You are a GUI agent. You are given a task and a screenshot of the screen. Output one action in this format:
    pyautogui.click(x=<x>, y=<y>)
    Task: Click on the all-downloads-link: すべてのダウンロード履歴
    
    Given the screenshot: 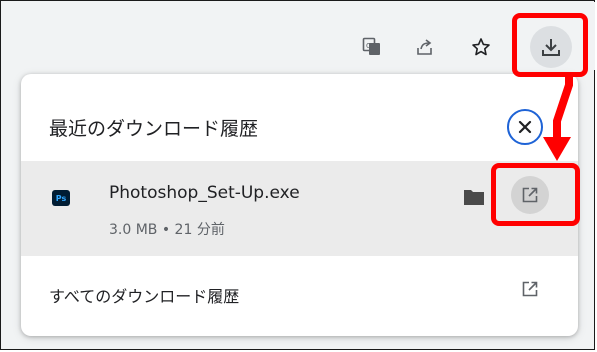 What is the action you would take?
    pyautogui.click(x=144, y=295)
    